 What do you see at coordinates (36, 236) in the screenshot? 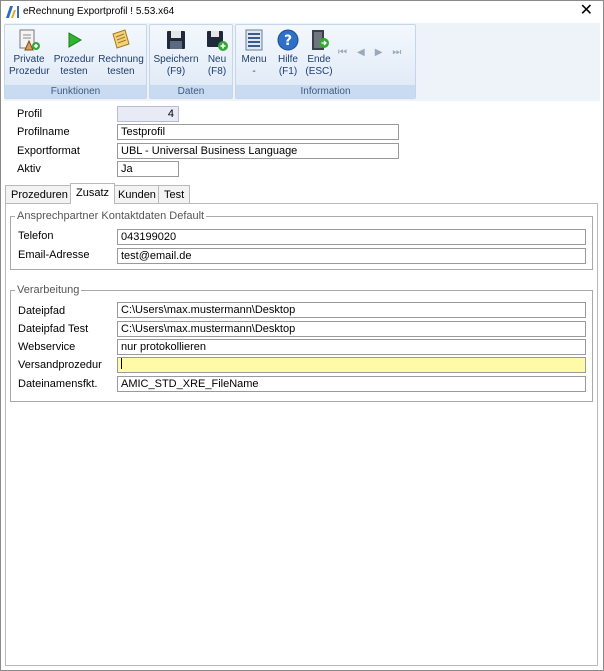
I see `telefon-label: Telefon` at bounding box center [36, 236].